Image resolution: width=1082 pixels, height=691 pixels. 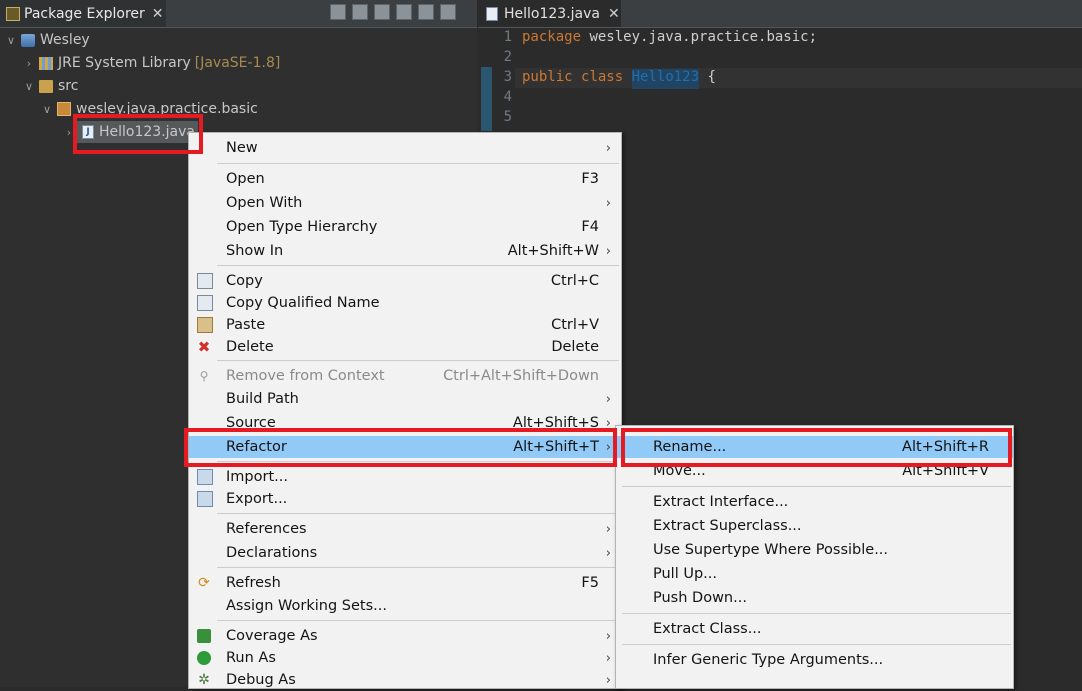 What do you see at coordinates (405, 636) in the screenshot?
I see `menu-item-coverage-as: Coverage As ›` at bounding box center [405, 636].